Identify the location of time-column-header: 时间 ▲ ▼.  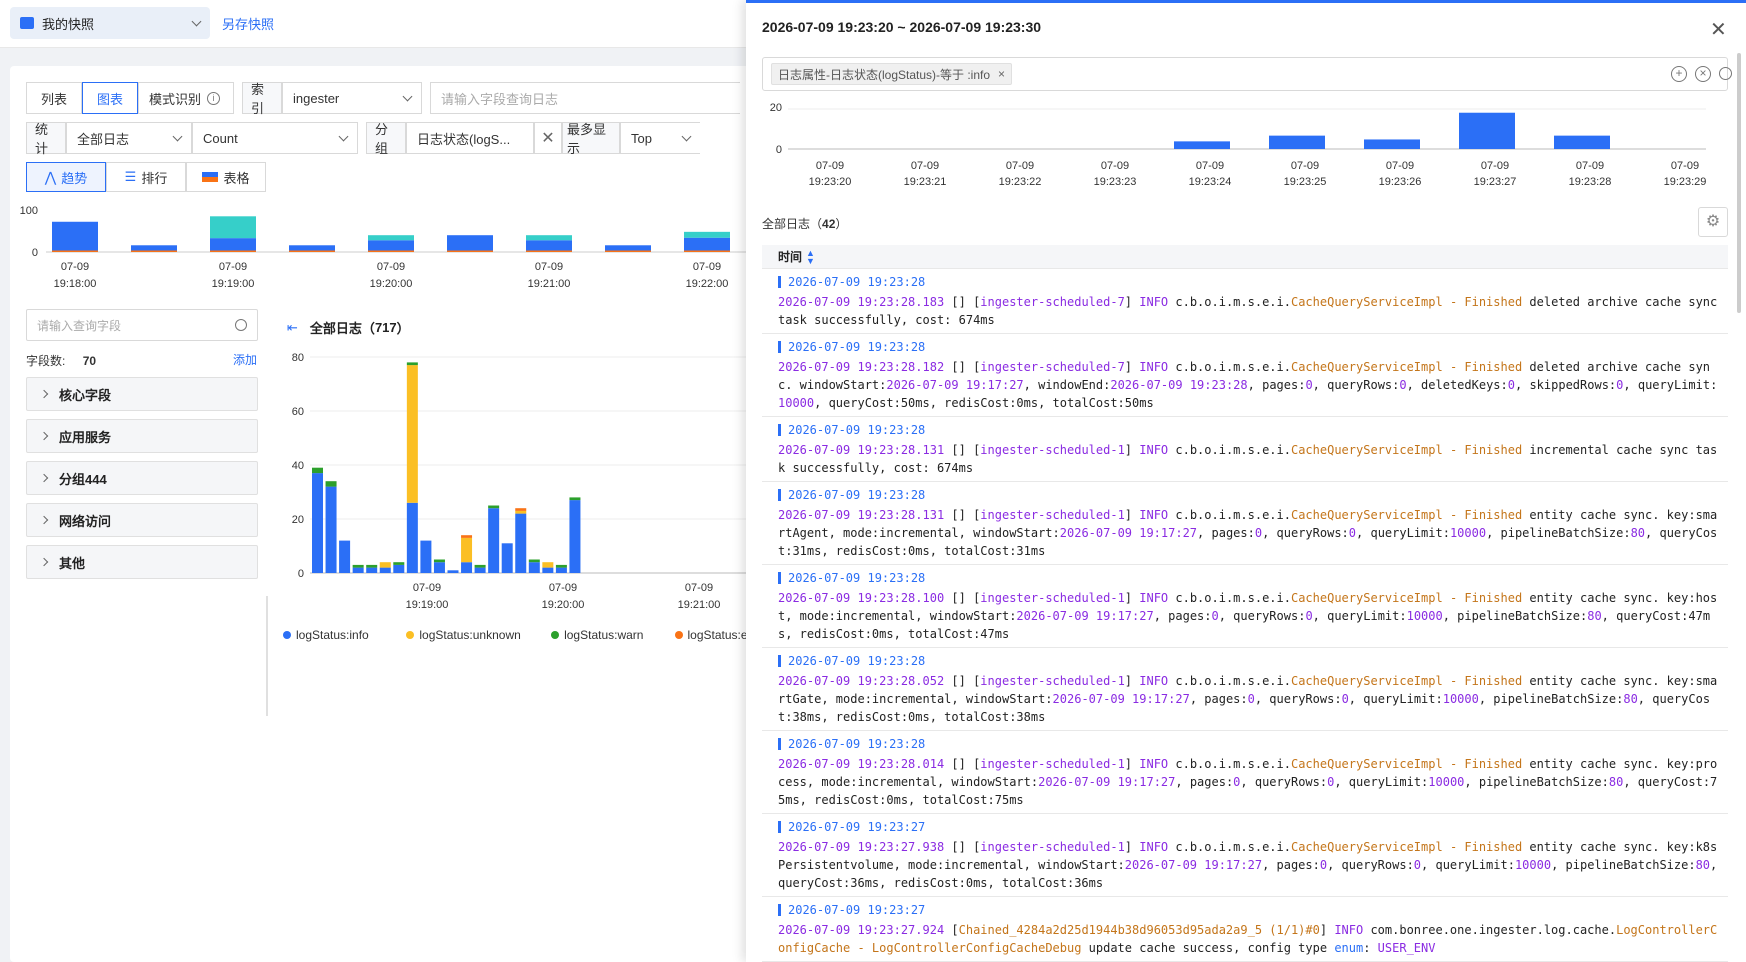
(1245, 257).